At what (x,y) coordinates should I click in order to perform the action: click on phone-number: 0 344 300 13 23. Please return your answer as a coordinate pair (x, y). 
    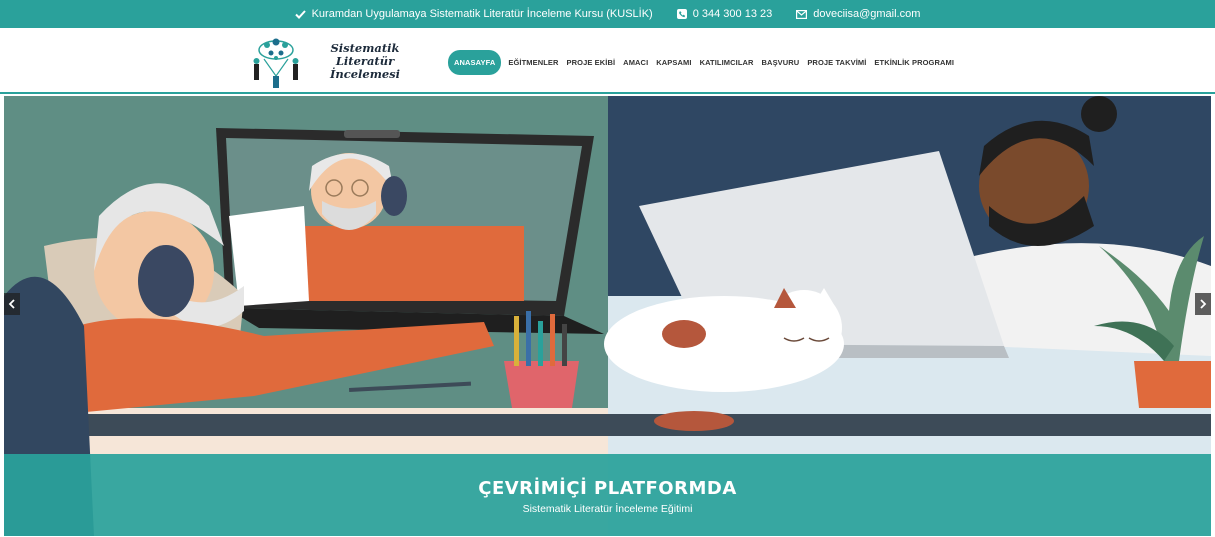
    Looking at the image, I should click on (733, 14).